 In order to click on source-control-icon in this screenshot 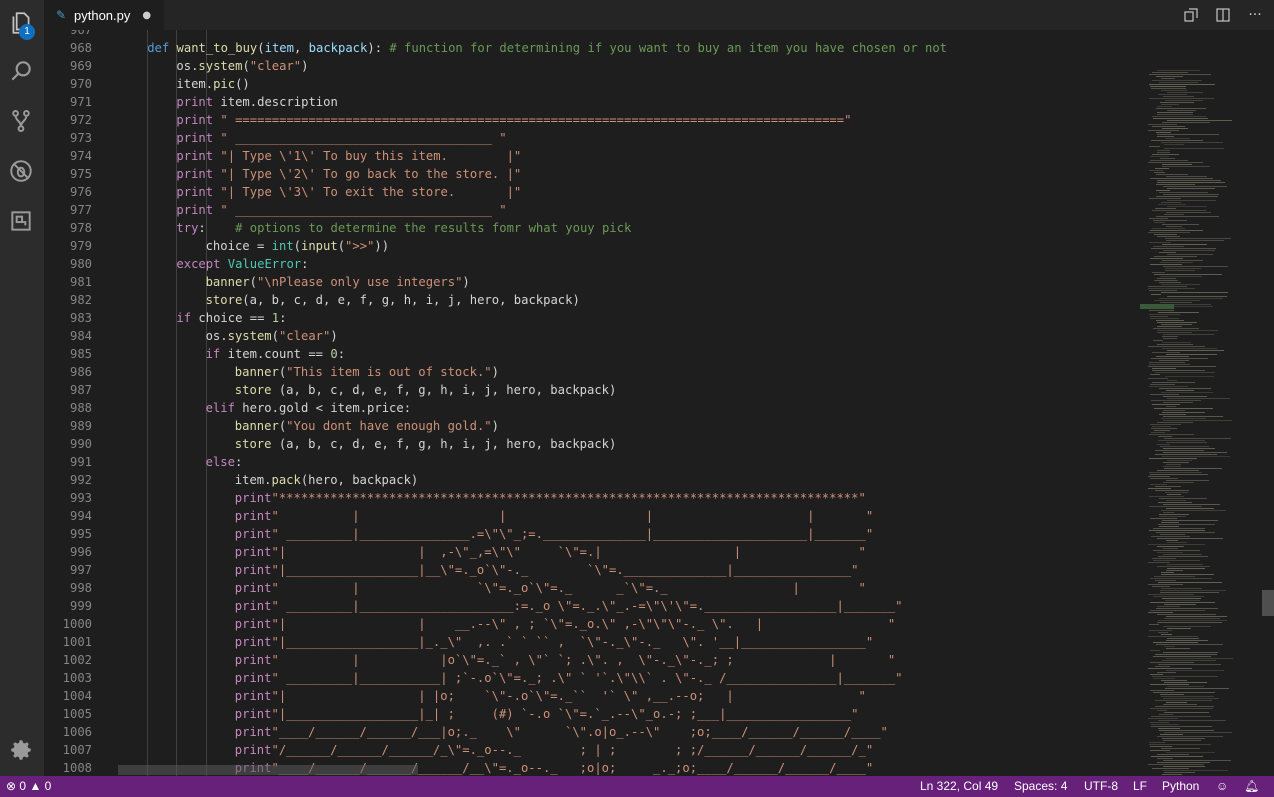, I will do `click(21, 121)`.